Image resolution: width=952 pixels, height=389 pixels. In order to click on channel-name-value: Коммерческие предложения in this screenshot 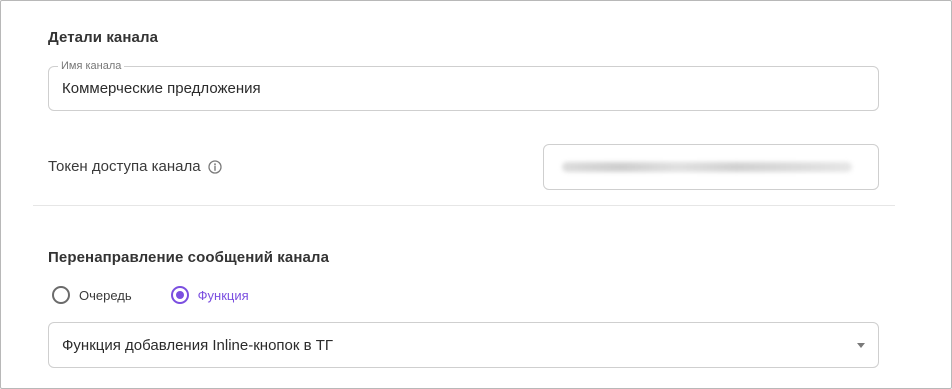, I will do `click(161, 88)`.